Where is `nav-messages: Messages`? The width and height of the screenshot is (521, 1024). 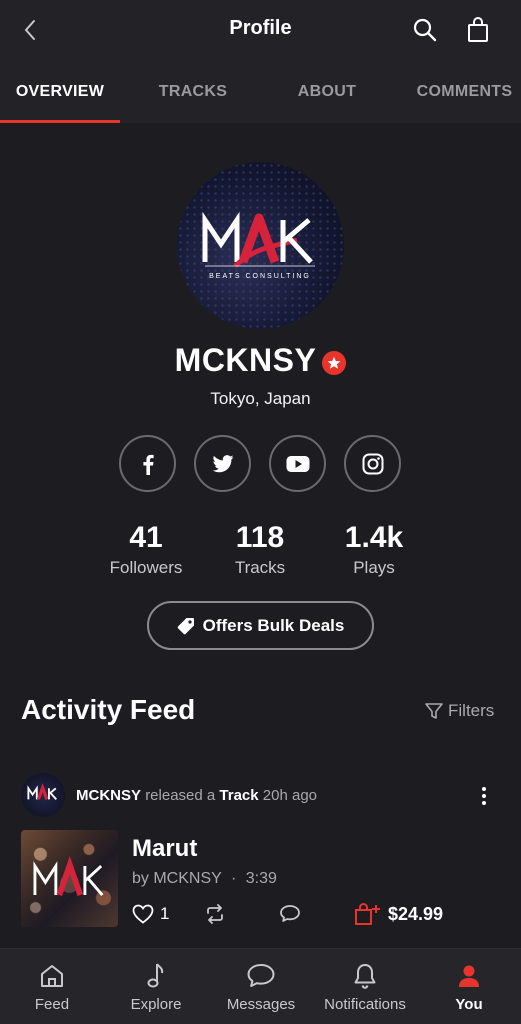 nav-messages: Messages is located at coordinates (261, 986).